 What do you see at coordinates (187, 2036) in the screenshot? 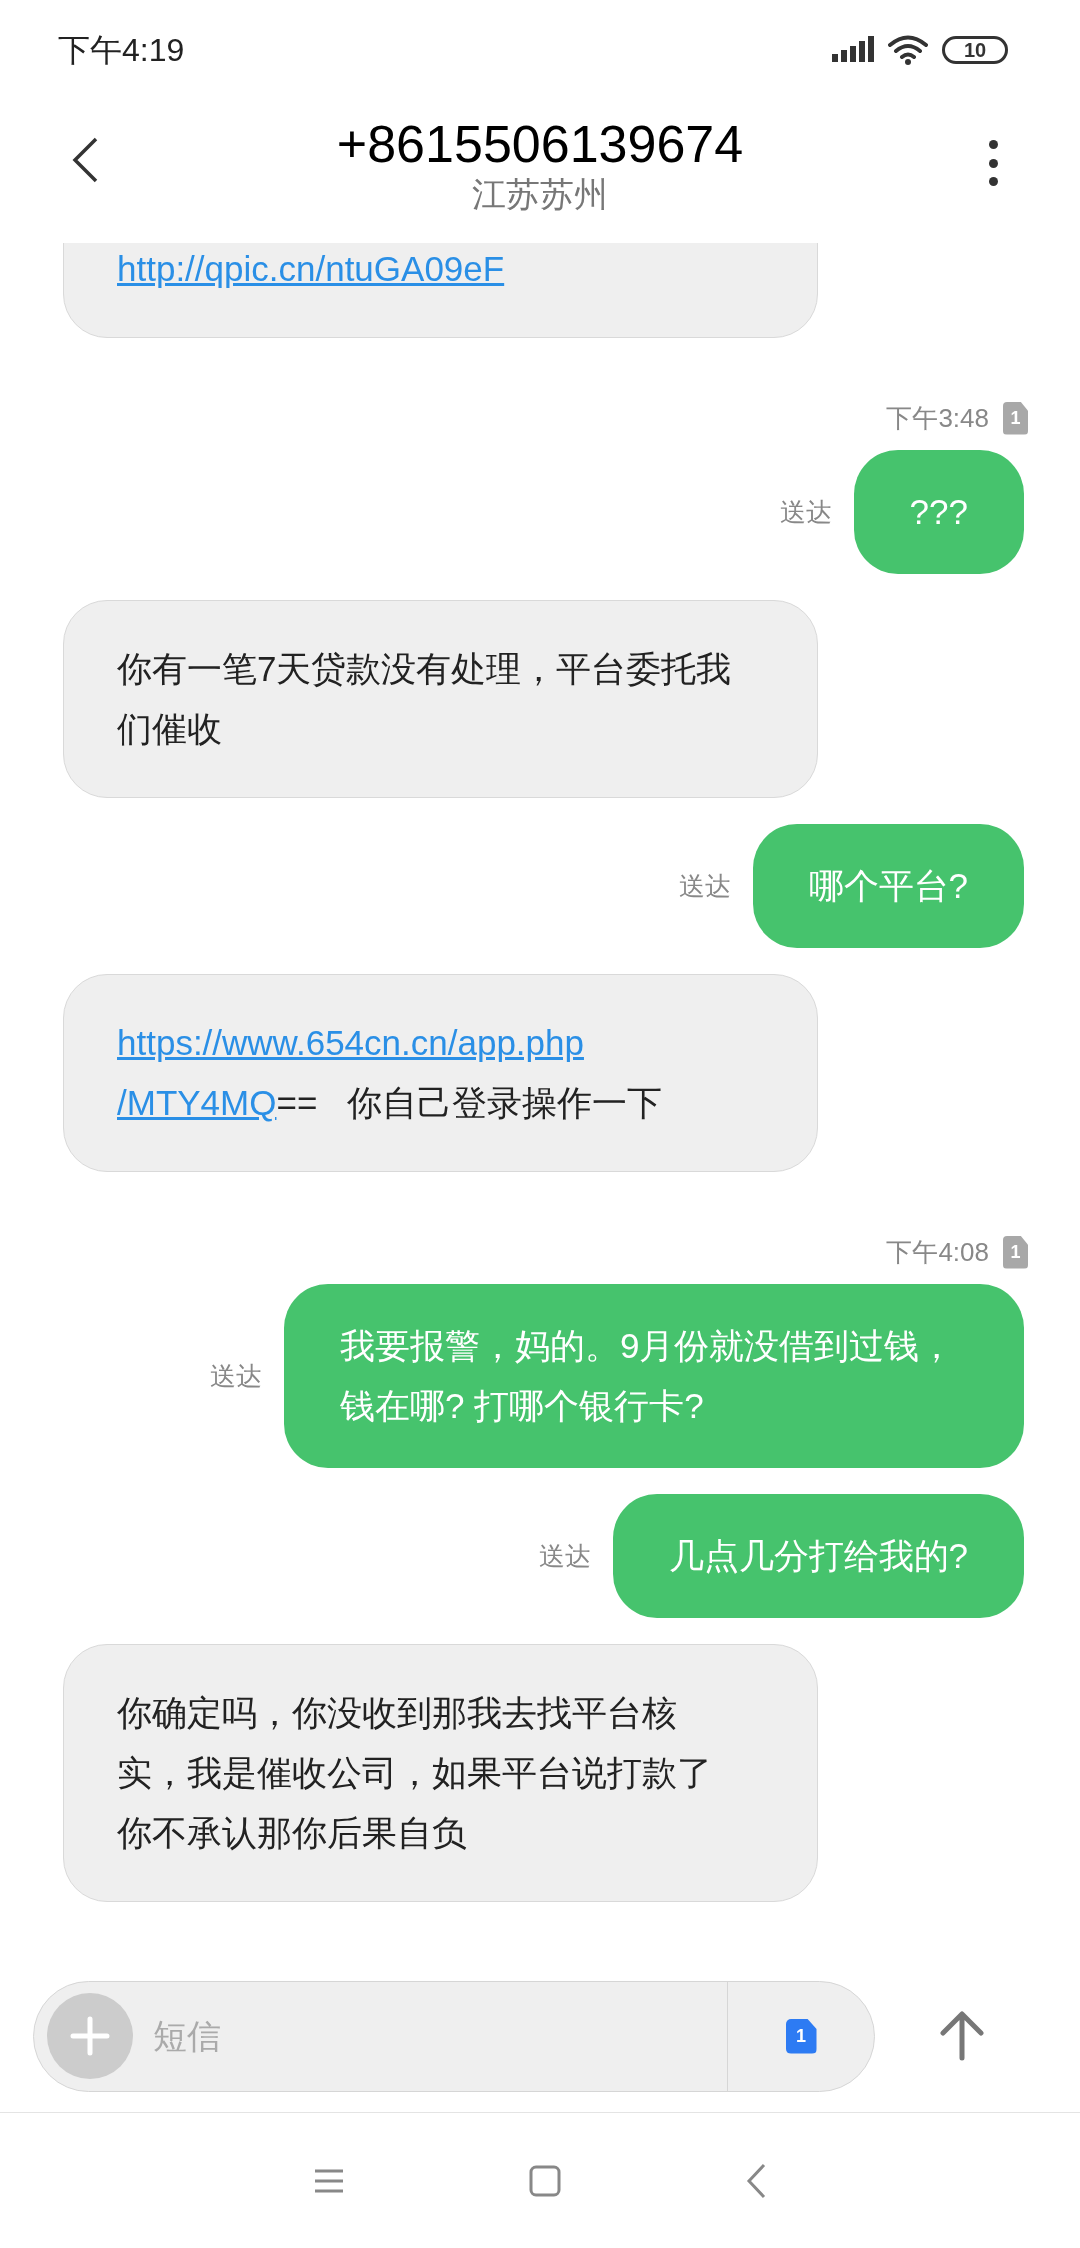
I see `placeholder-text: 短信` at bounding box center [187, 2036].